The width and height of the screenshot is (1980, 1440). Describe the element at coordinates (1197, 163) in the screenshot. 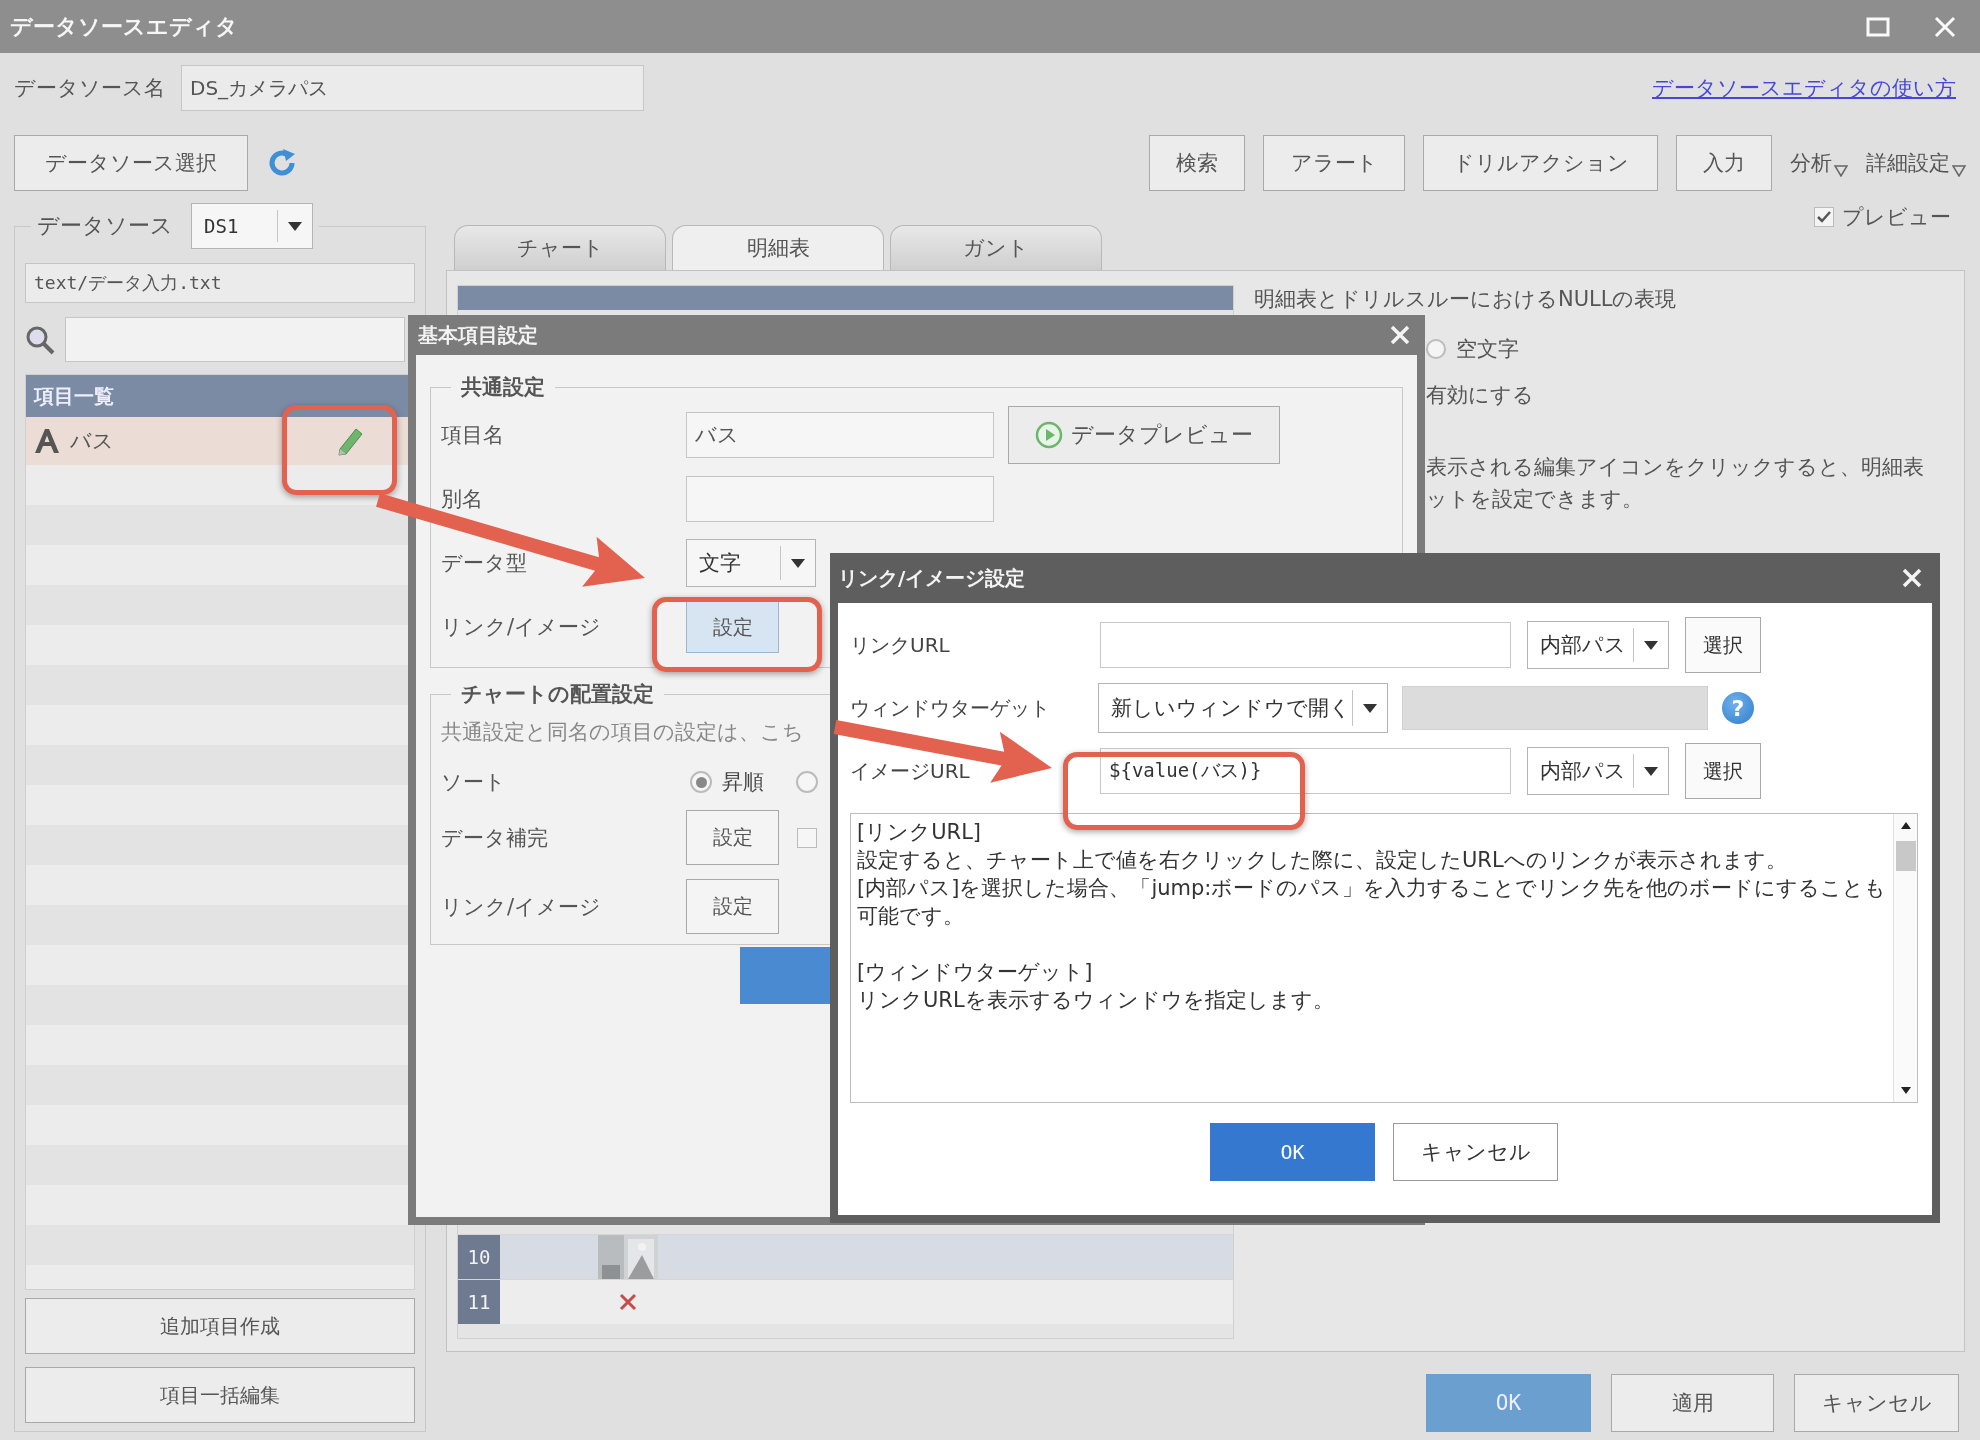

I see `toolbar-button: 検索` at that location.